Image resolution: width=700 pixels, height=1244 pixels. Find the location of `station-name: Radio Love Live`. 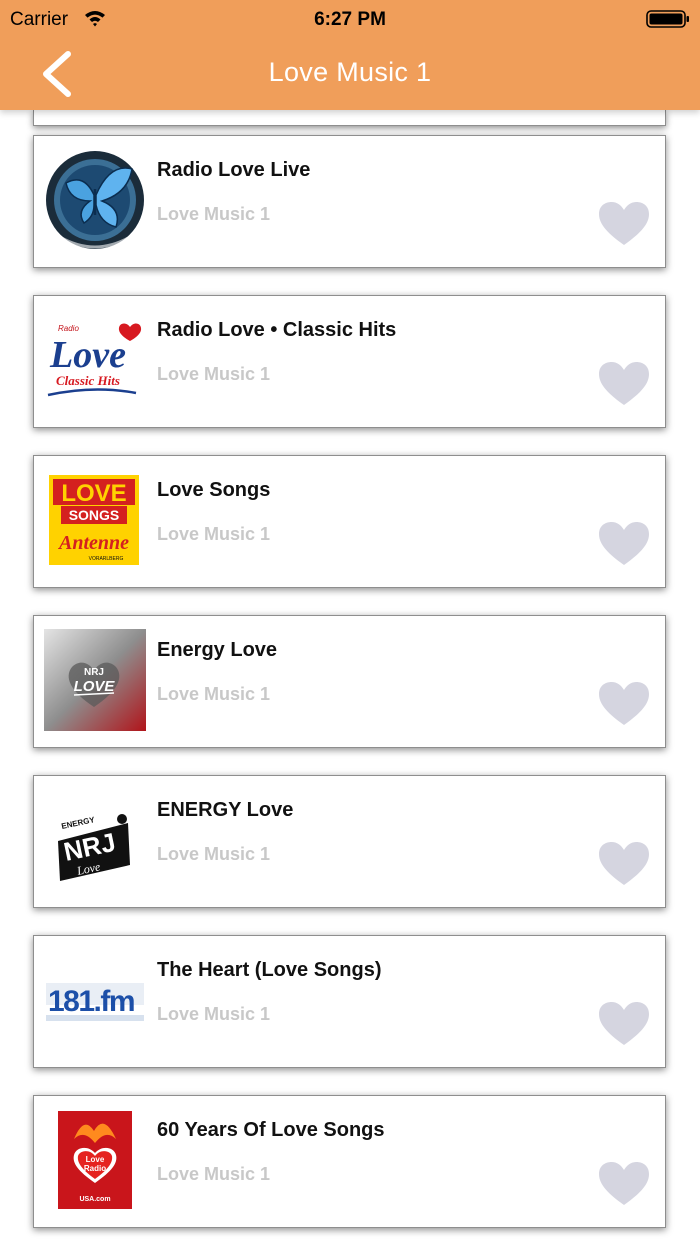

station-name: Radio Love Live is located at coordinates (234, 170).